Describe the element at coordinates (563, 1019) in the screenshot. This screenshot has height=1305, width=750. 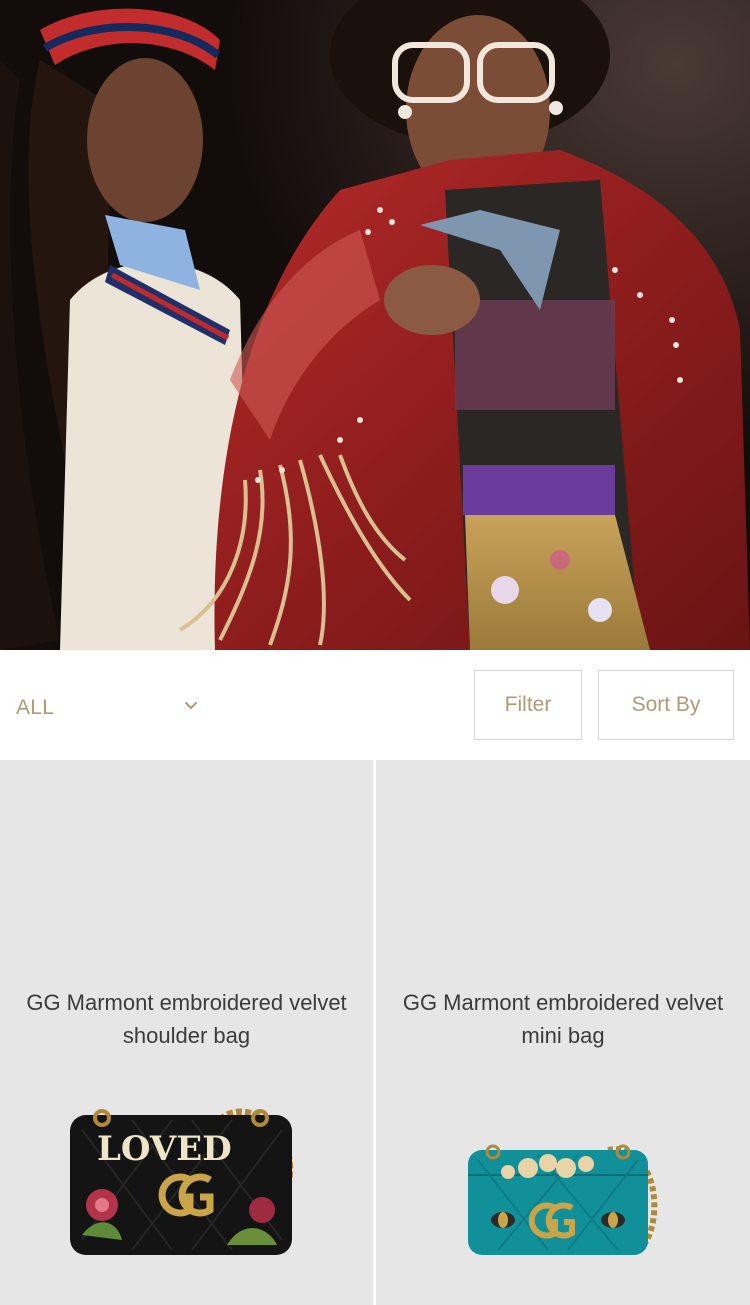
I see `product-title: GG Marmont embroidered velvet mini bag` at that location.